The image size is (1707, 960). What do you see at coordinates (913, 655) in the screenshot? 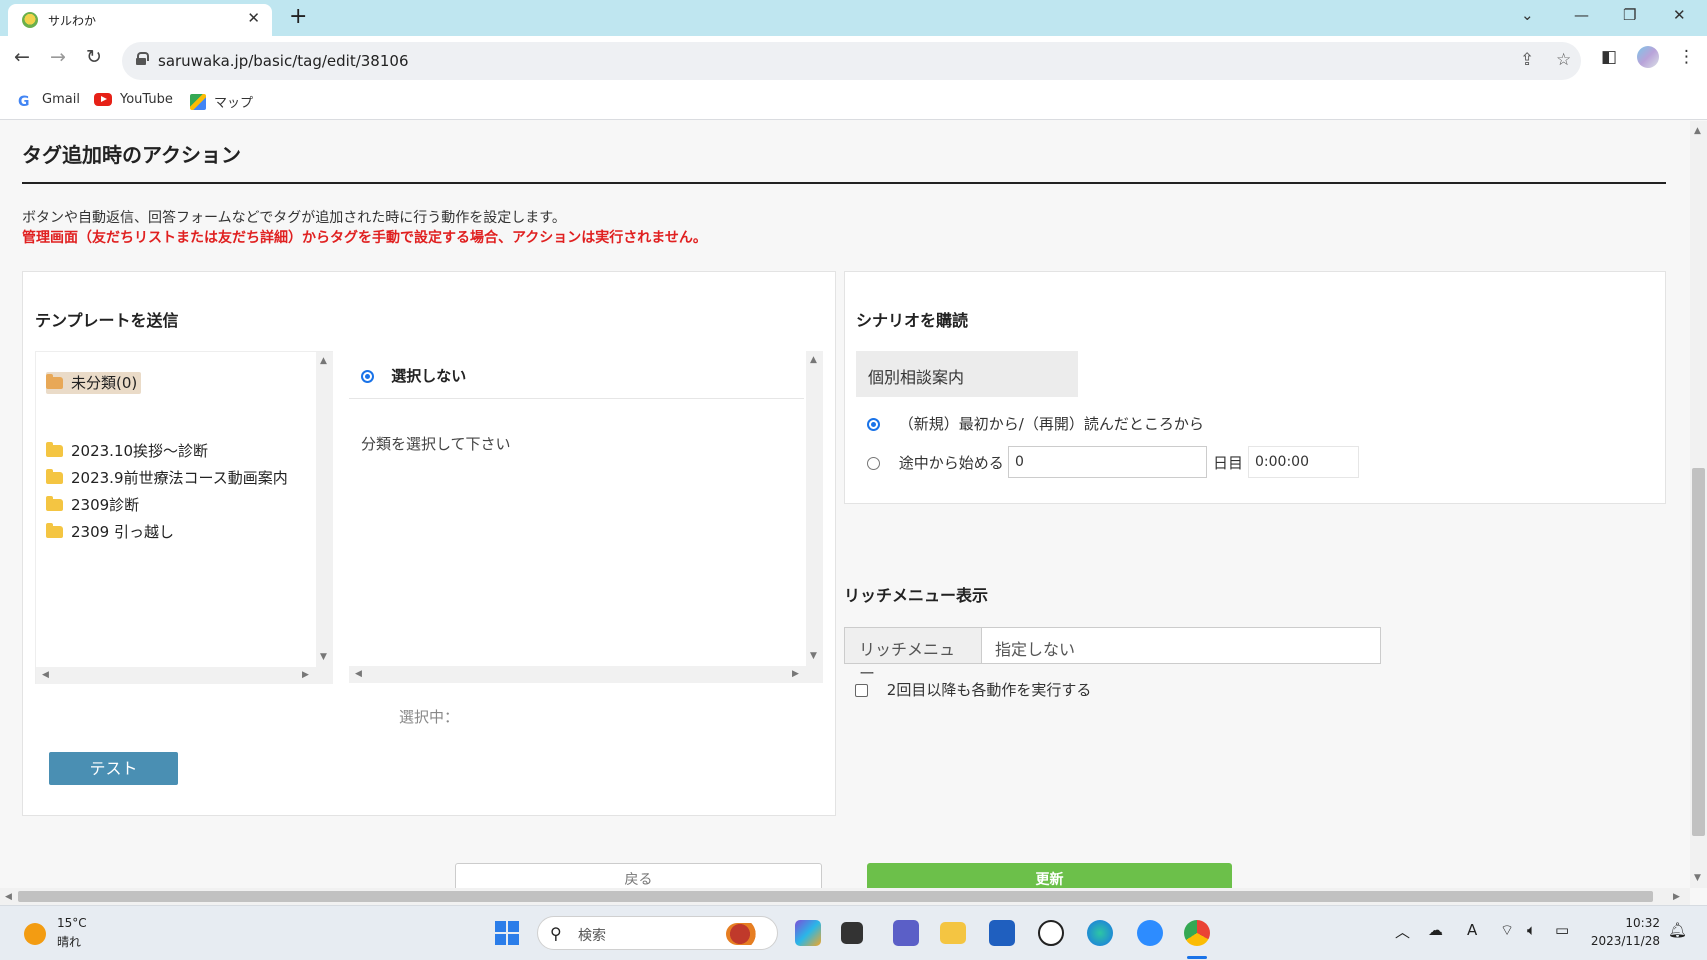
I see `rich-menu-label: リッチメニュー` at bounding box center [913, 655].